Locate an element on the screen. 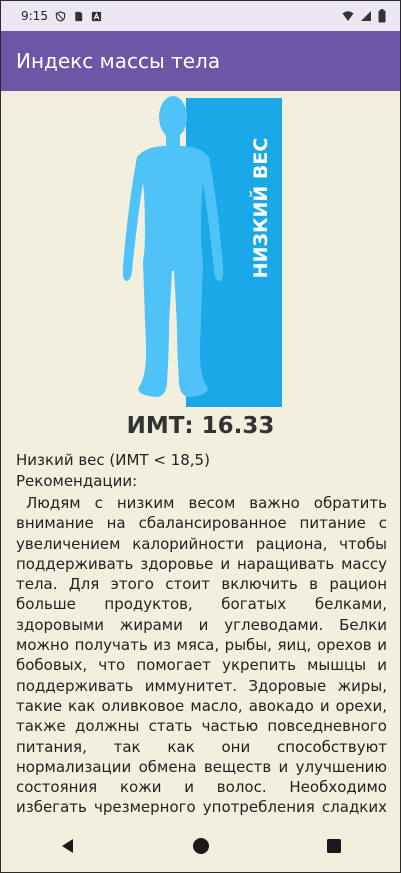  shield-icon is located at coordinates (60, 16).